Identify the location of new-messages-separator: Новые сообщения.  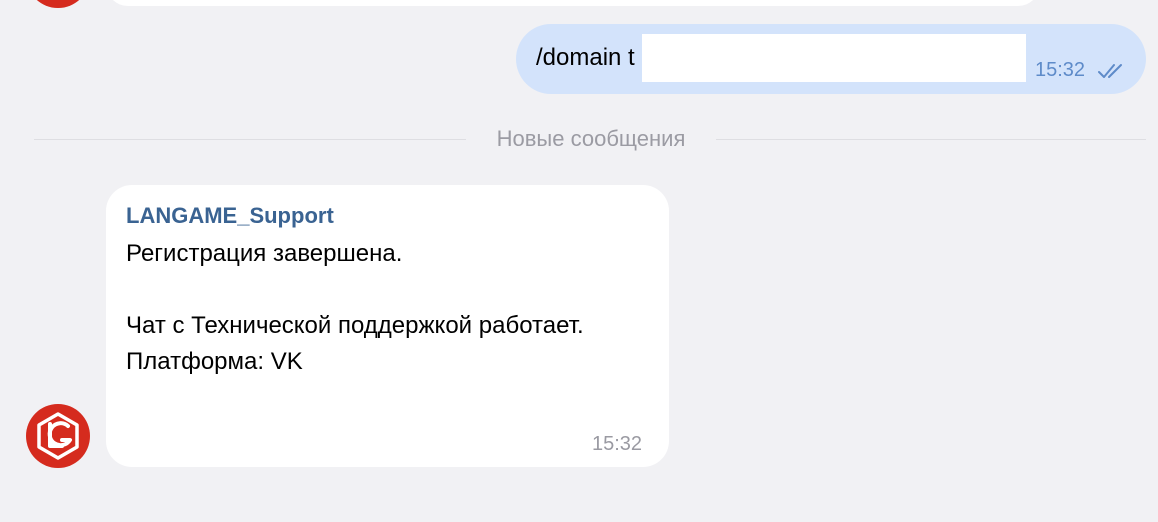
(591, 138).